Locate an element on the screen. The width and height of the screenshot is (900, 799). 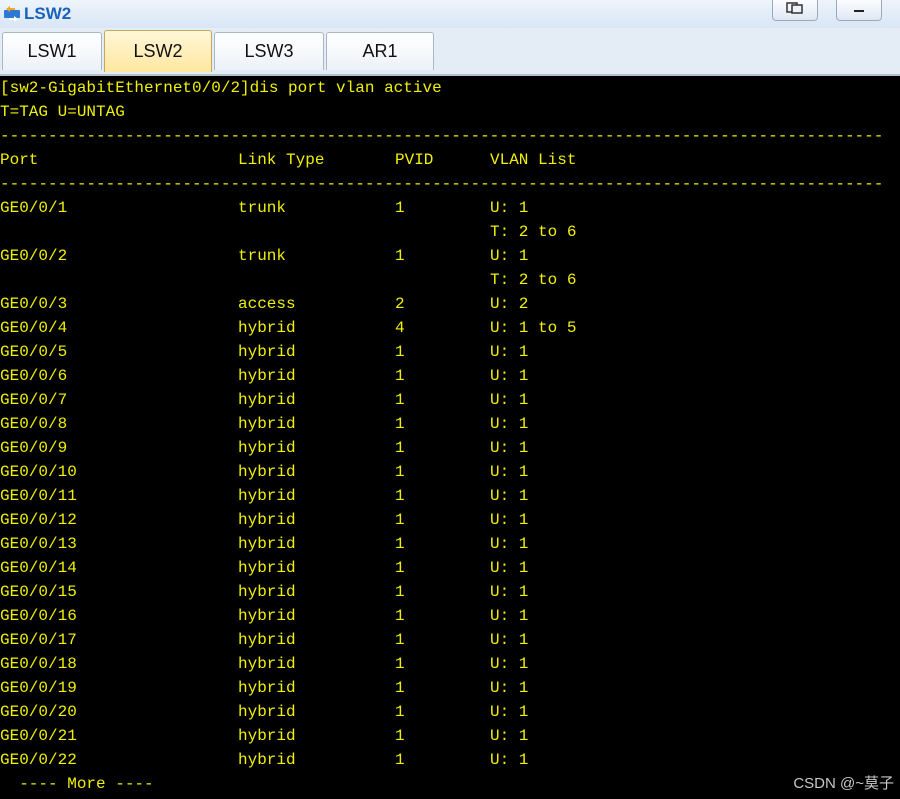
cell-vlan-list: U: 1 to 5 is located at coordinates (533, 328).